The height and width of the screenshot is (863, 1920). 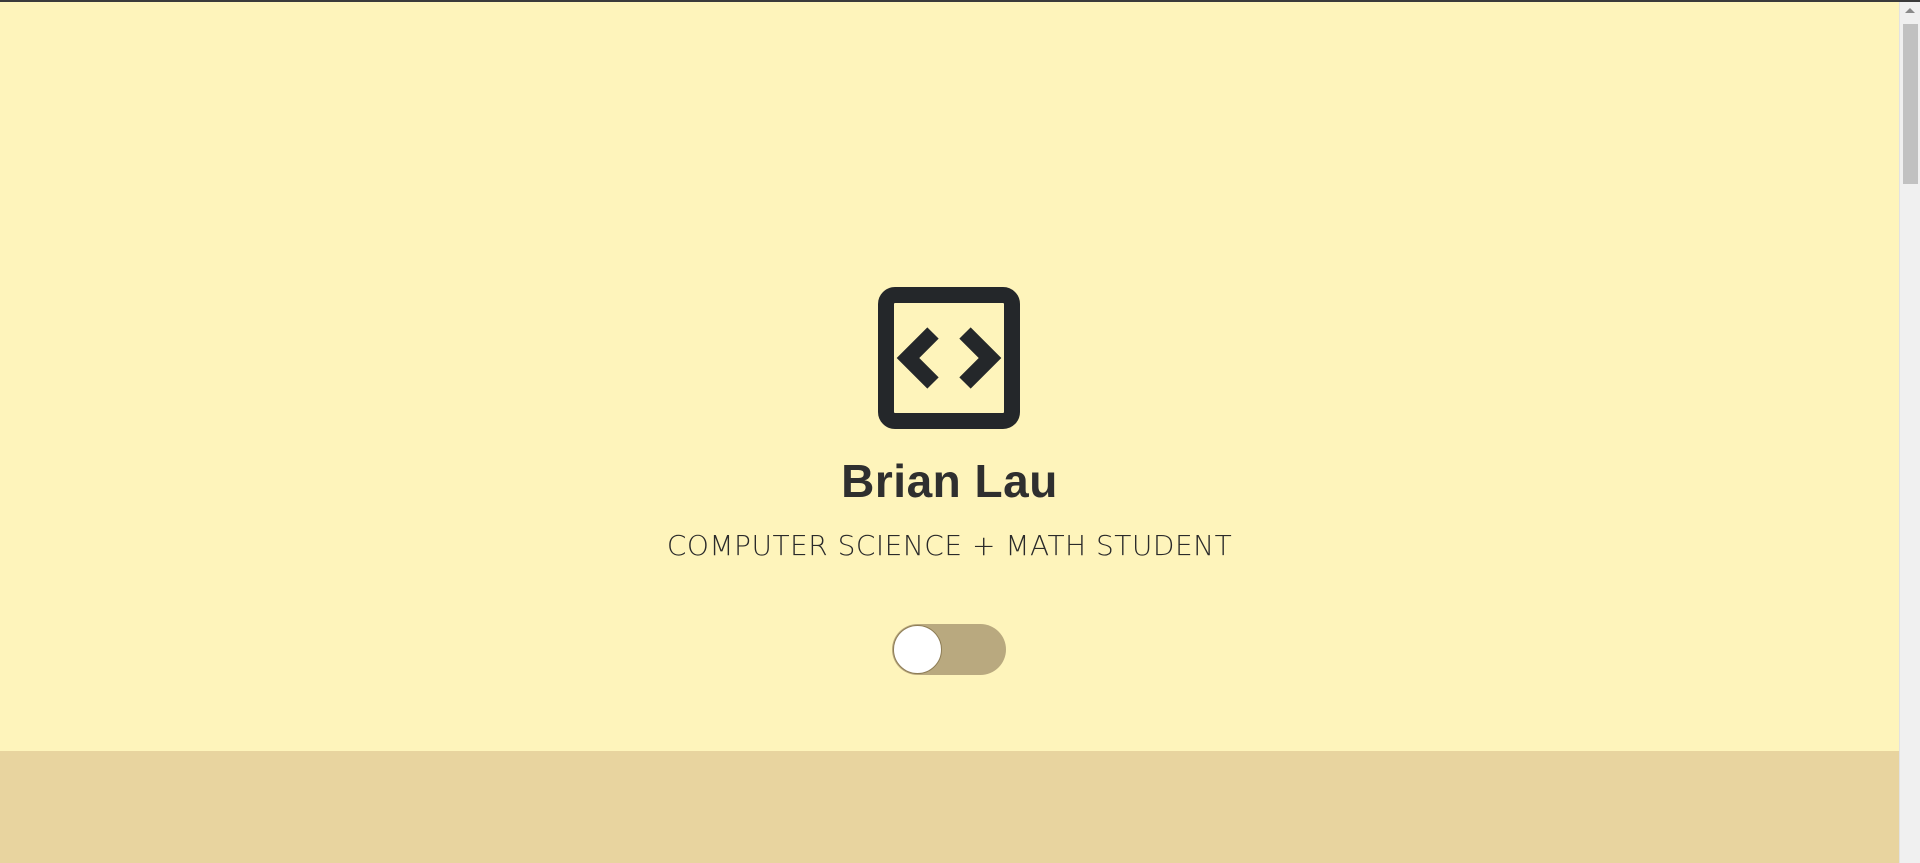 What do you see at coordinates (949, 545) in the screenshot?
I see `page-subtitle: COMPUTER SCIENCE + MATH STUDENT` at bounding box center [949, 545].